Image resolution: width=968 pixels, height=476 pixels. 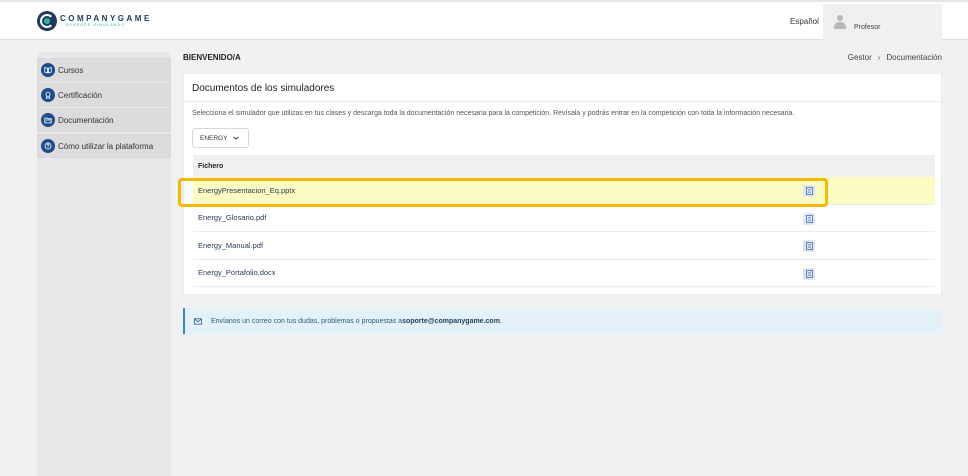 I want to click on logo-icon, so click(x=47, y=21).